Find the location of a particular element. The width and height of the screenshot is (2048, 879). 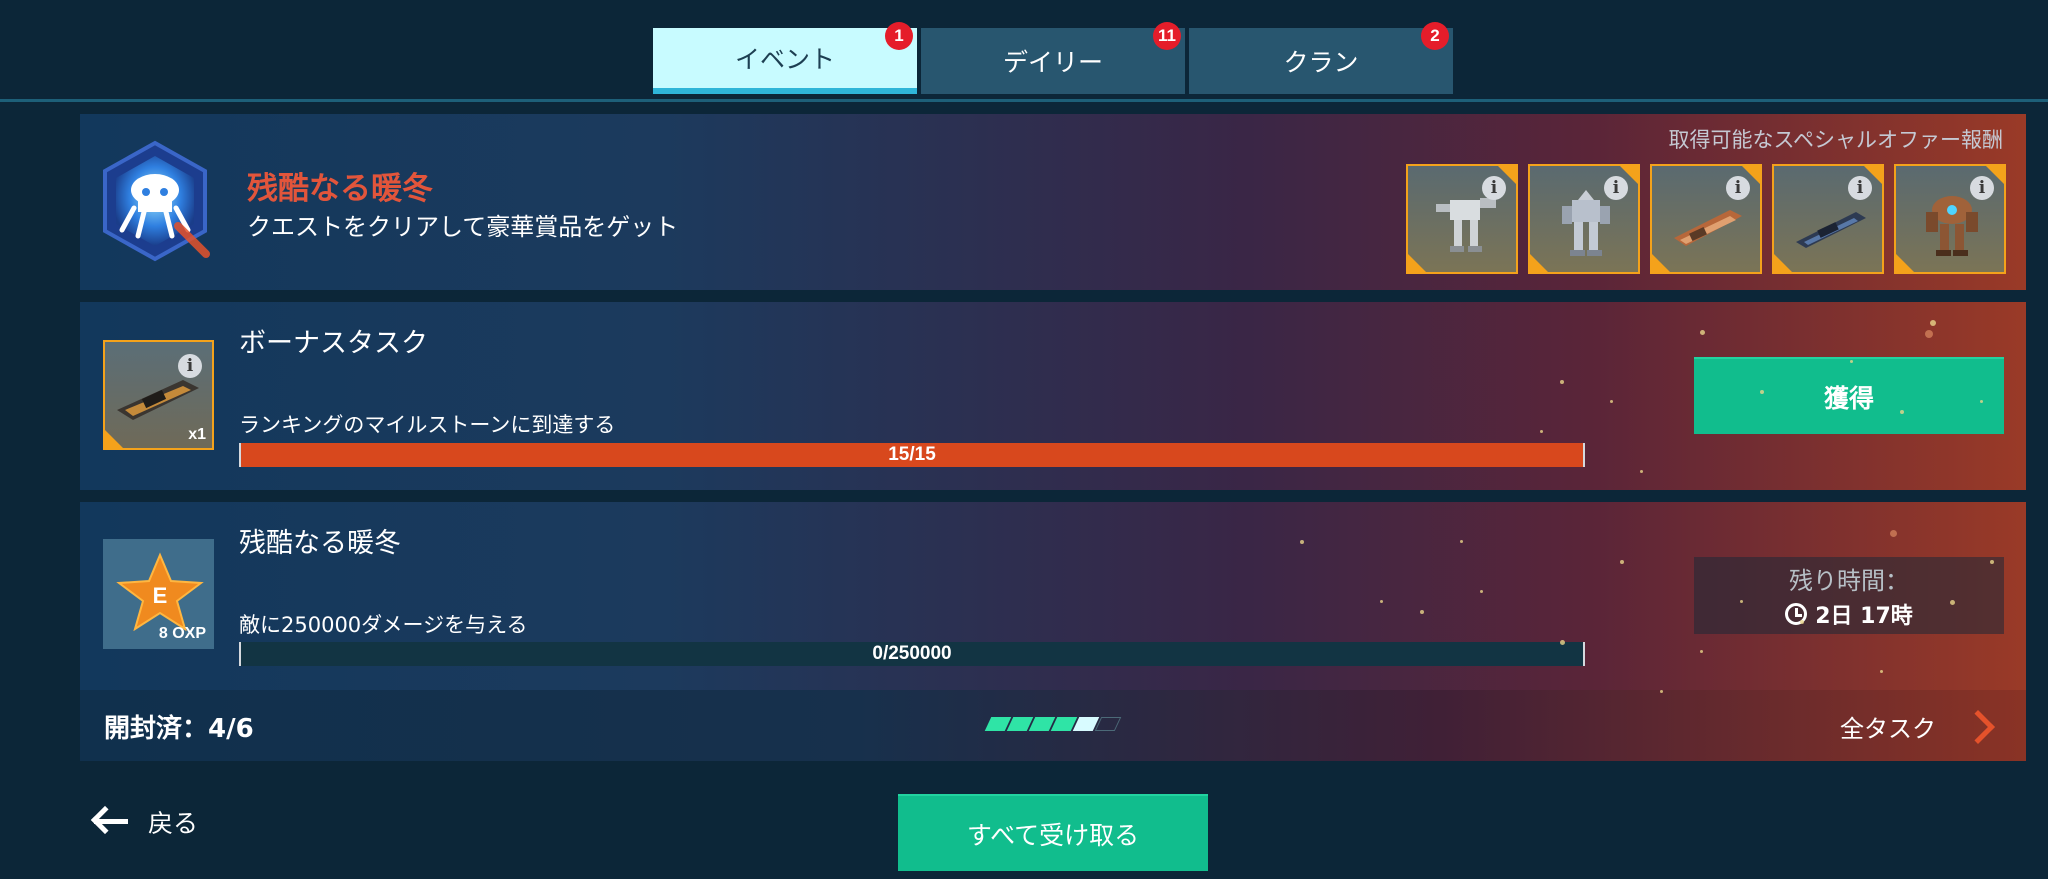

task-progress-bar: 0/250000 is located at coordinates (912, 654).